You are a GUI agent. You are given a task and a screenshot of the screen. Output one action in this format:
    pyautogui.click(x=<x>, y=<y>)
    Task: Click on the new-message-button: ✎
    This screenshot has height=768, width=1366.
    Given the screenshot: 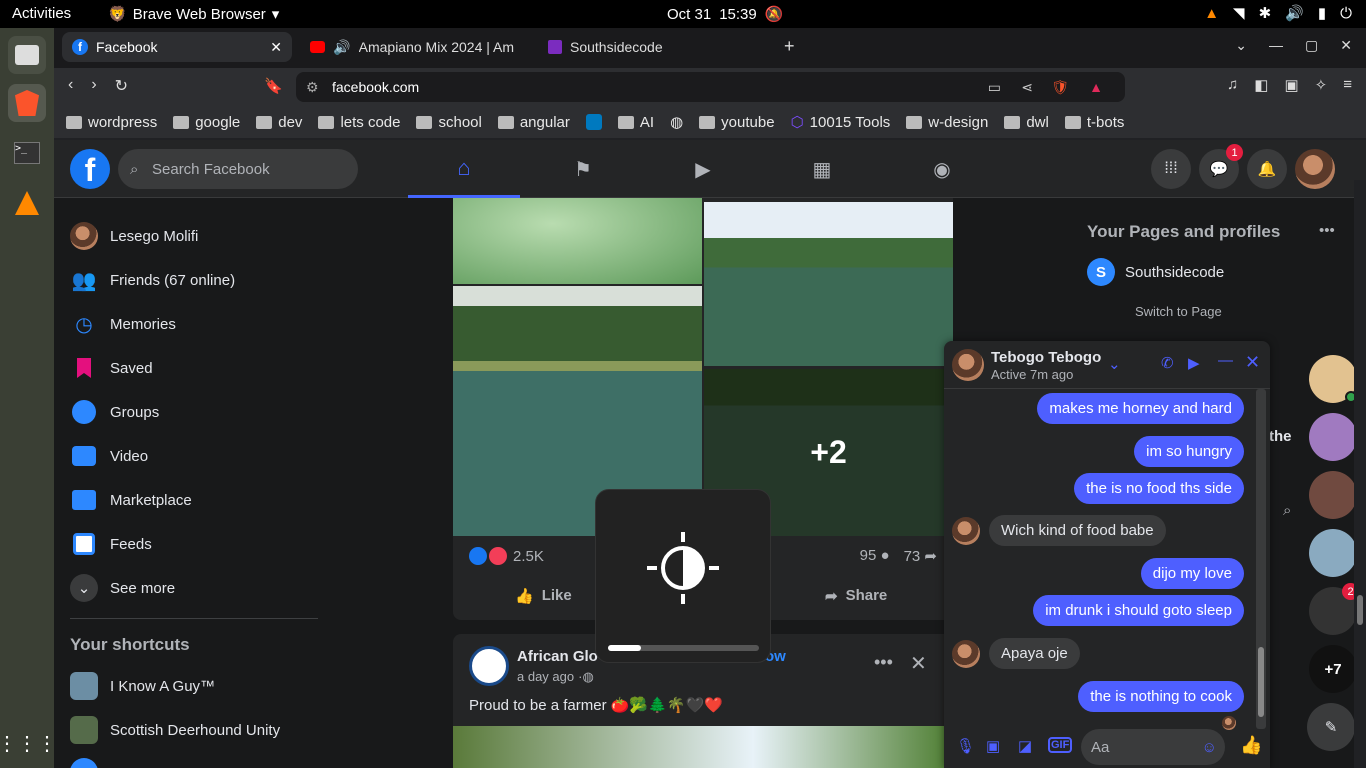 What is the action you would take?
    pyautogui.click(x=1331, y=727)
    